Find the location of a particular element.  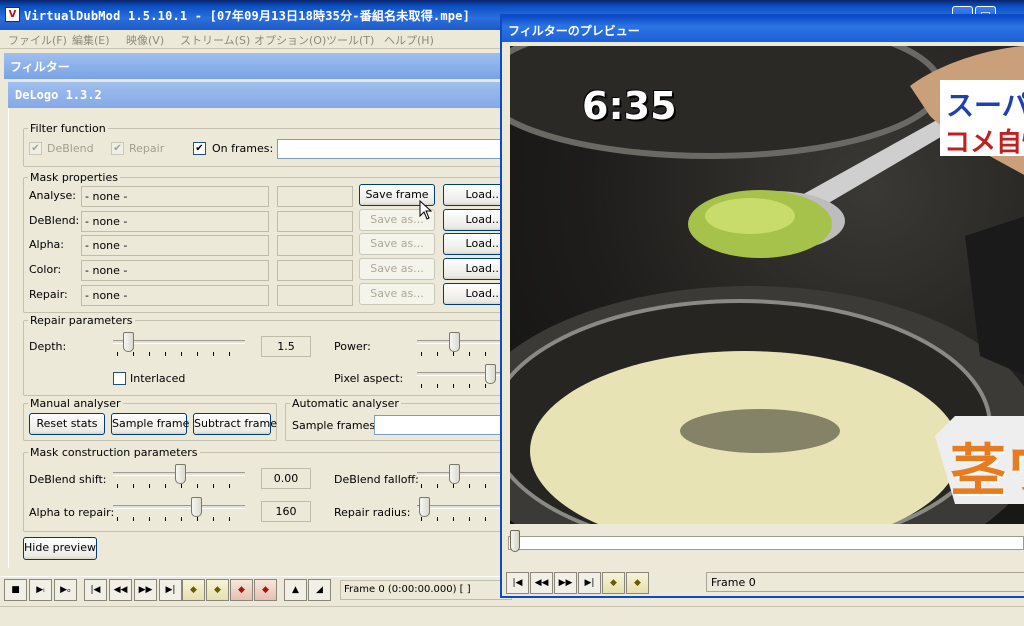

filters-window-title: フィルター is located at coordinates (40, 67).